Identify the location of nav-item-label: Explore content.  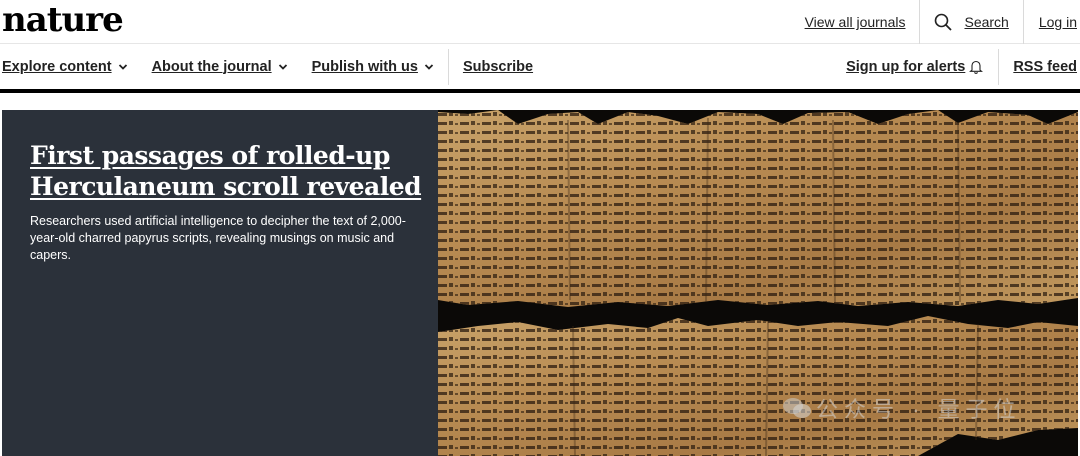
(57, 66).